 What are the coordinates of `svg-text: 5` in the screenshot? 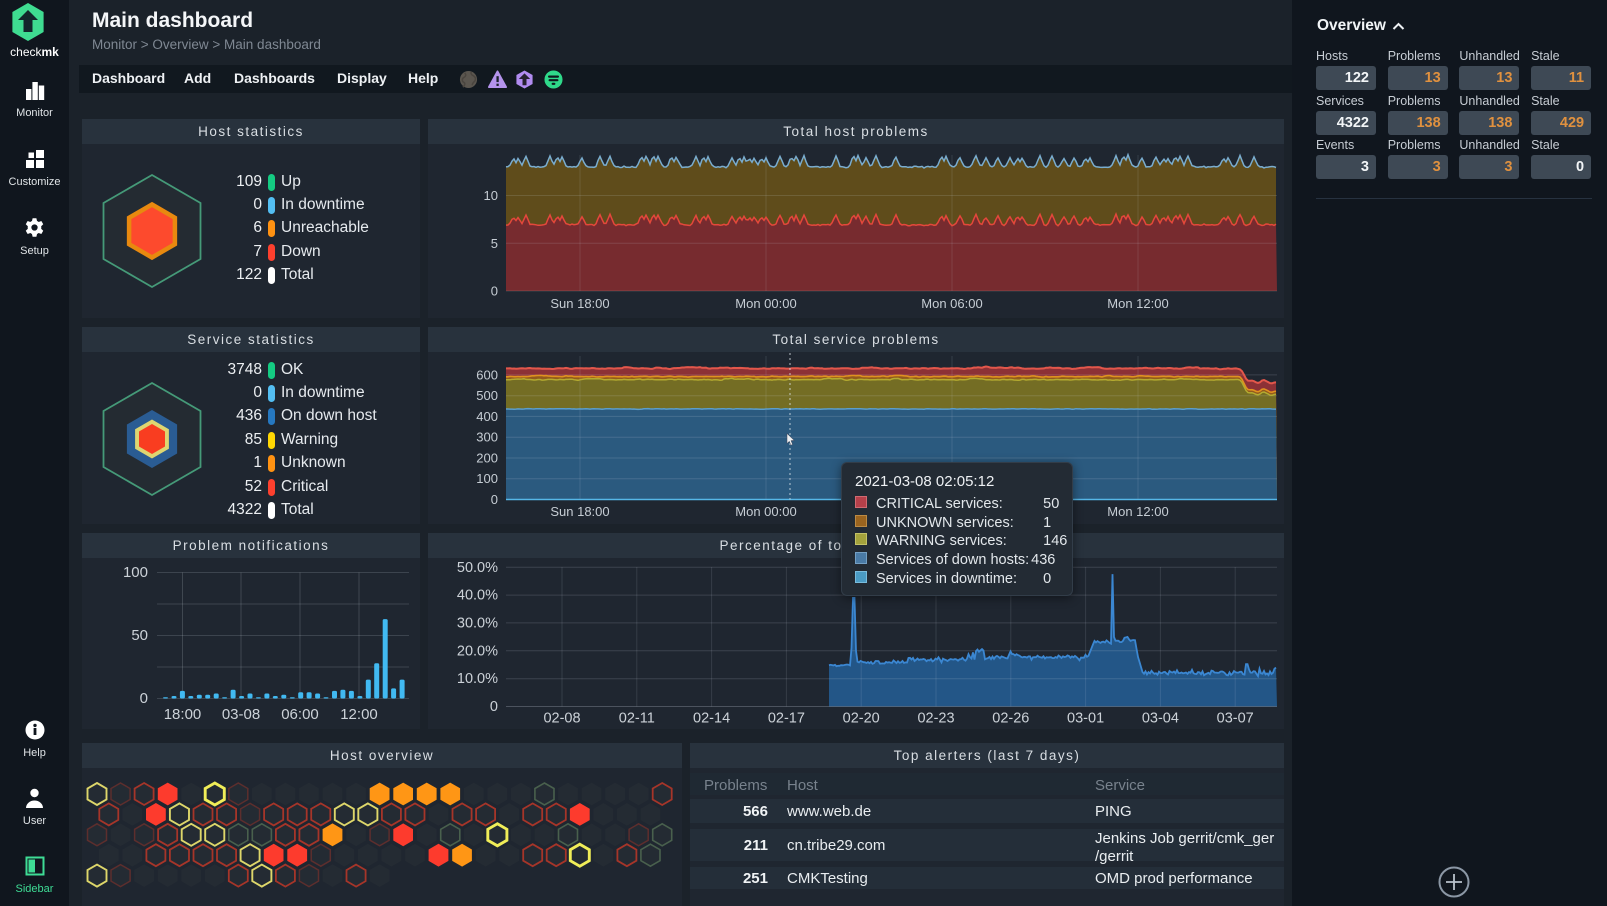 It's located at (494, 243).